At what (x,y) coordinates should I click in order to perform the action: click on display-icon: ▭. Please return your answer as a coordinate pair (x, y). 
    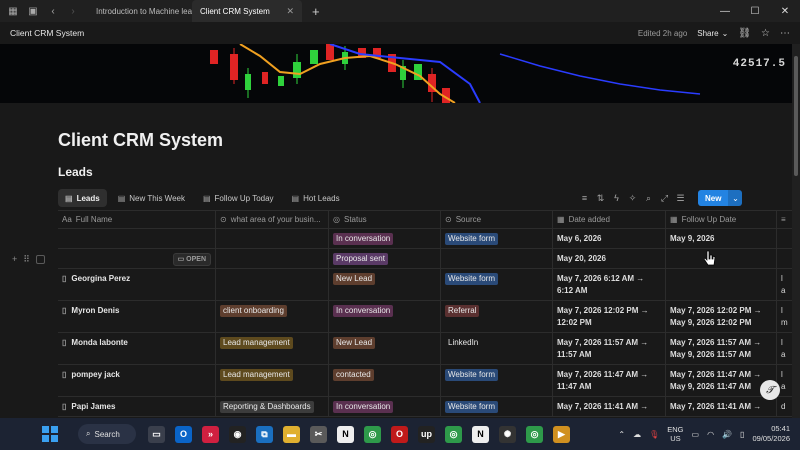
    Looking at the image, I should click on (696, 434).